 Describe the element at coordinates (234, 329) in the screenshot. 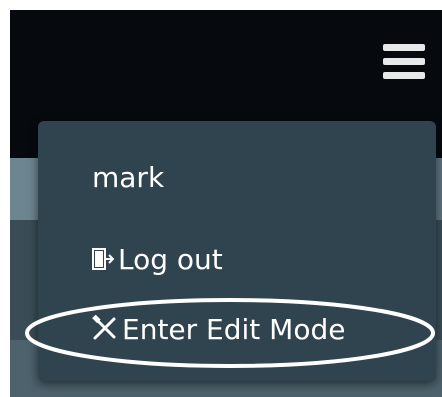

I see `enter-edit-mode-label: Enter Edit Mode` at that location.